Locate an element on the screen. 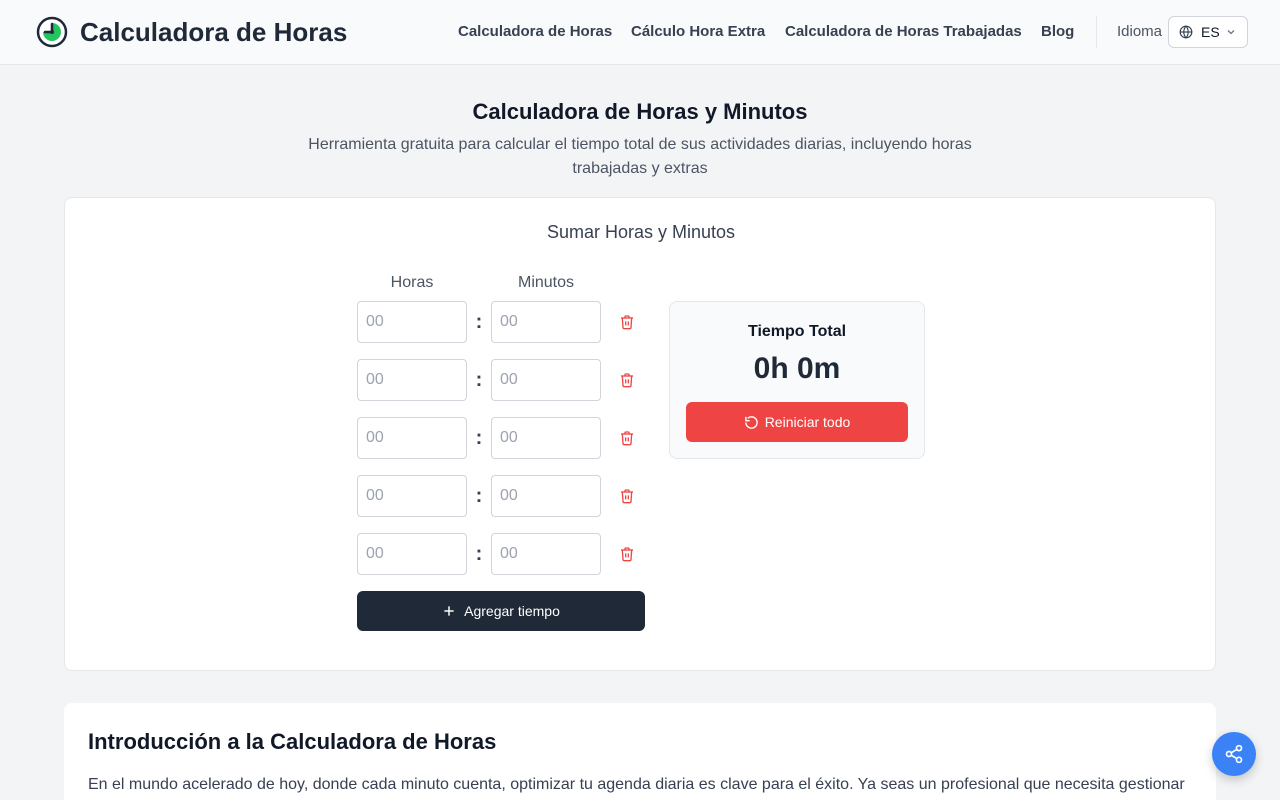  nav-link: Calculadora de Horas is located at coordinates (535, 32).